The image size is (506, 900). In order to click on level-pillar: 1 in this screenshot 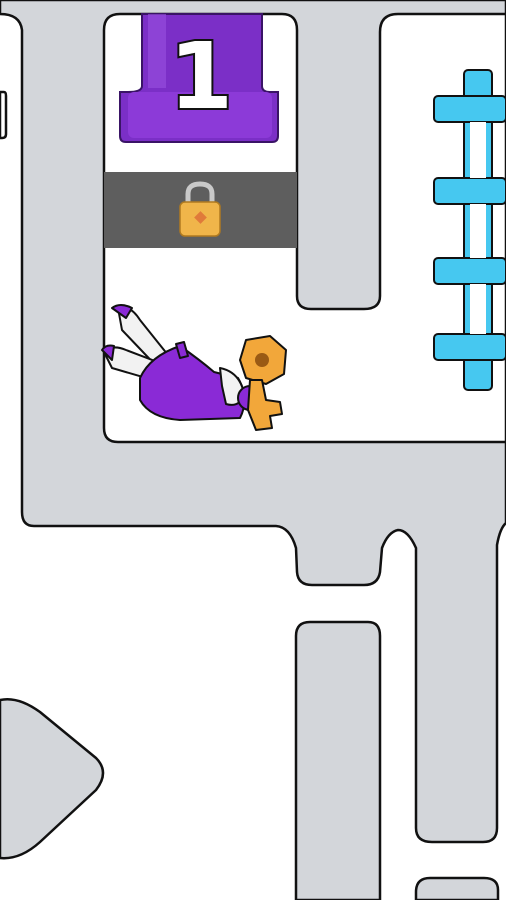, I will do `click(199, 78)`.